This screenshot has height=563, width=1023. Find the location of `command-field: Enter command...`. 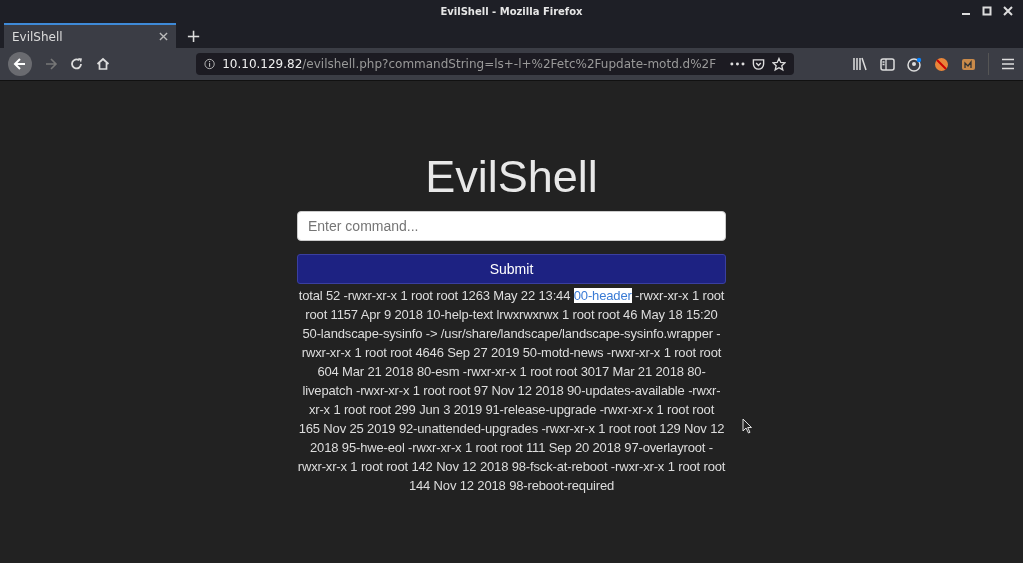

command-field: Enter command... is located at coordinates (511, 226).